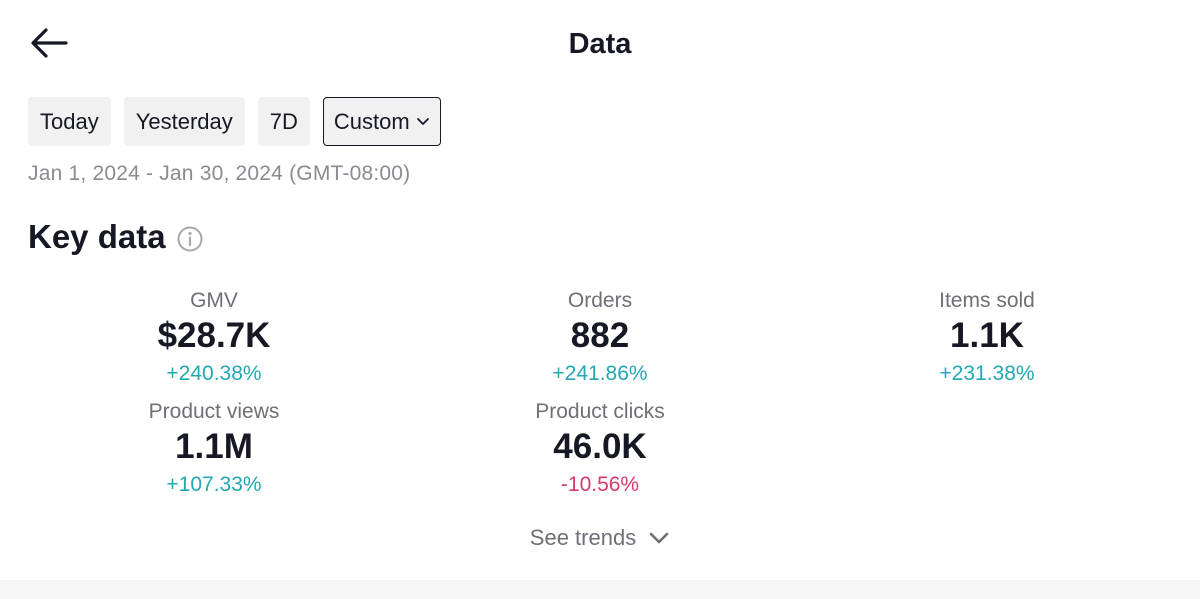  What do you see at coordinates (583, 537) in the screenshot?
I see `see-trends-label: See trends` at bounding box center [583, 537].